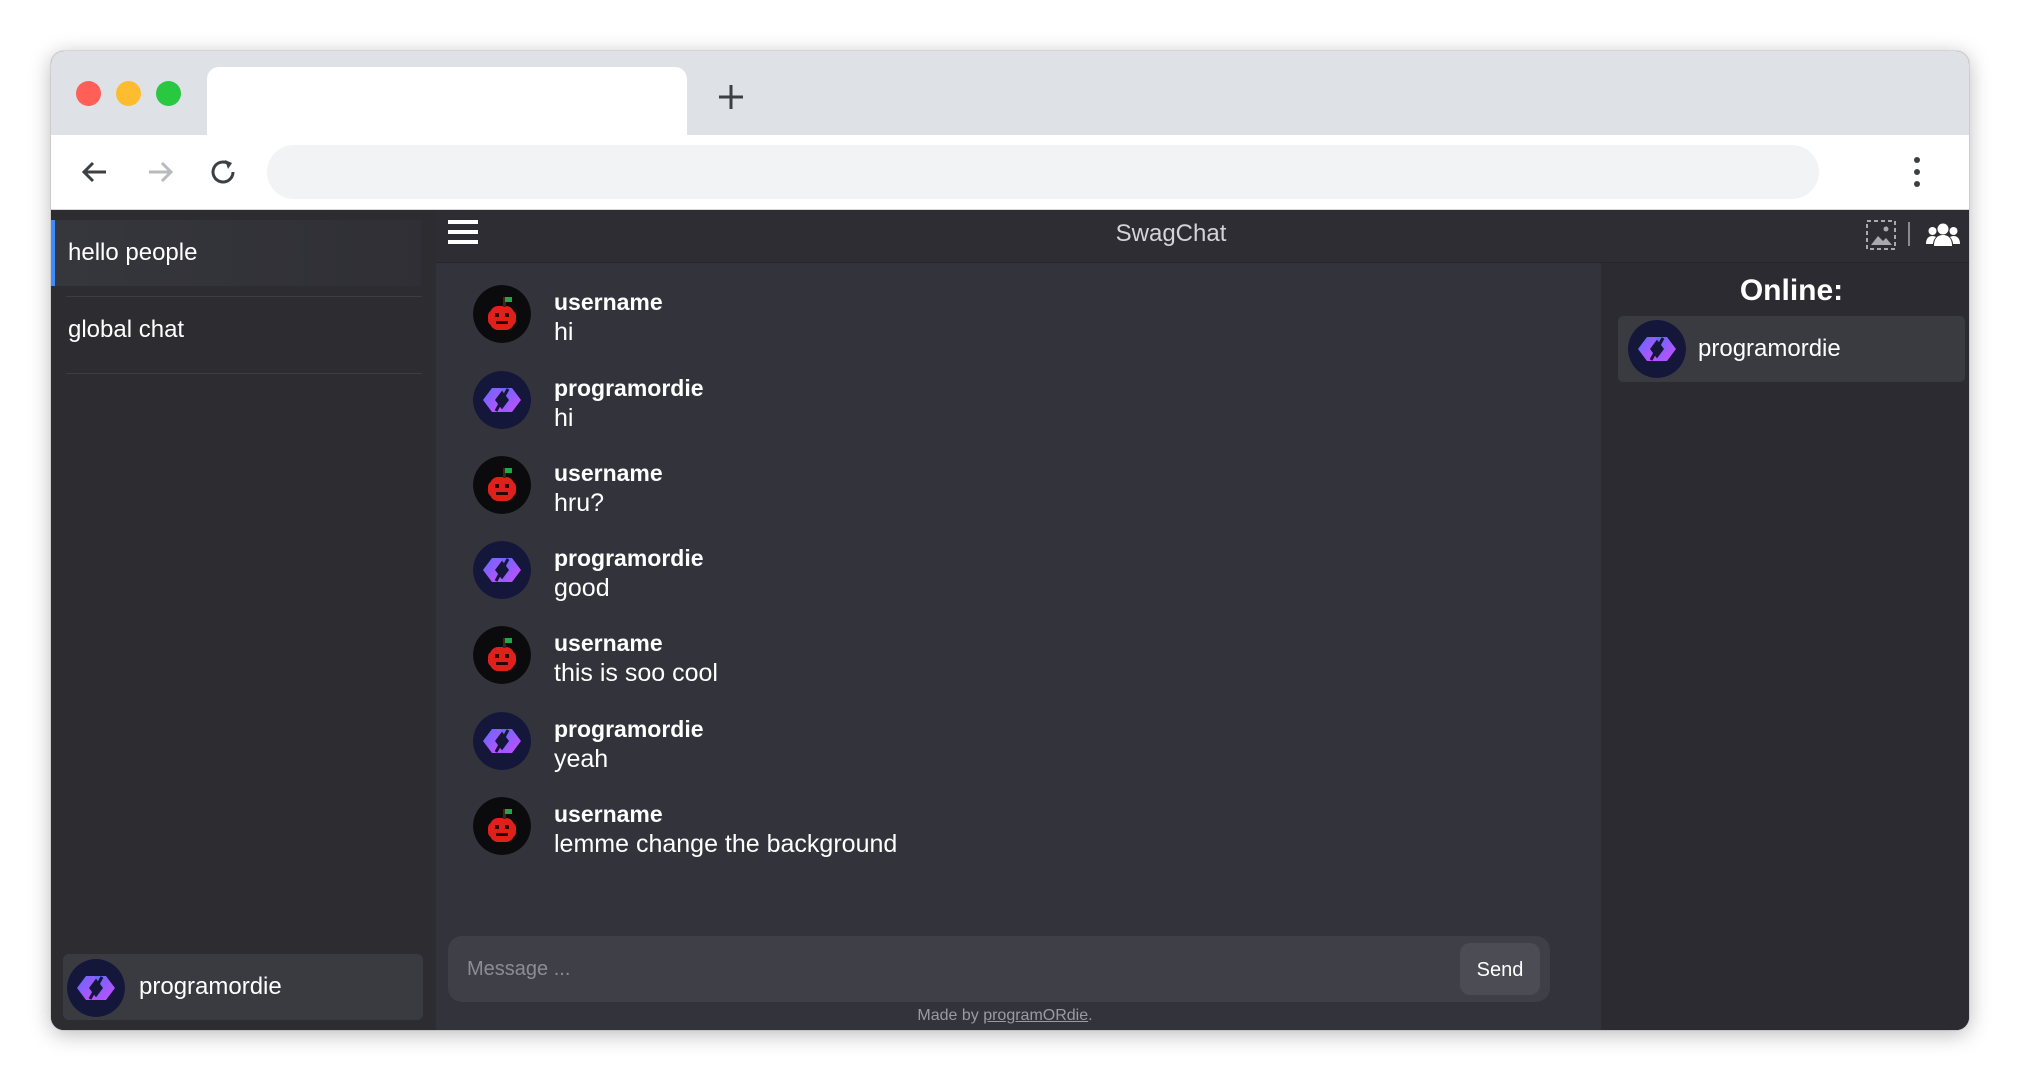  What do you see at coordinates (236, 330) in the screenshot?
I see `room-global-chat: global chat` at bounding box center [236, 330].